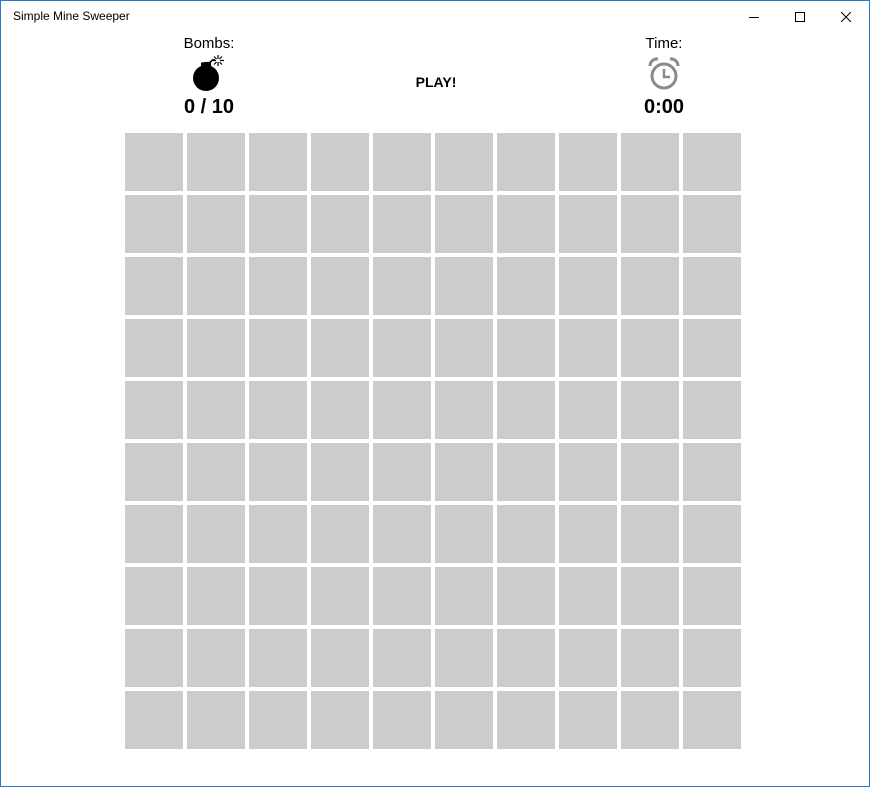 This screenshot has height=787, width=870. I want to click on minimize-button, so click(754, 16).